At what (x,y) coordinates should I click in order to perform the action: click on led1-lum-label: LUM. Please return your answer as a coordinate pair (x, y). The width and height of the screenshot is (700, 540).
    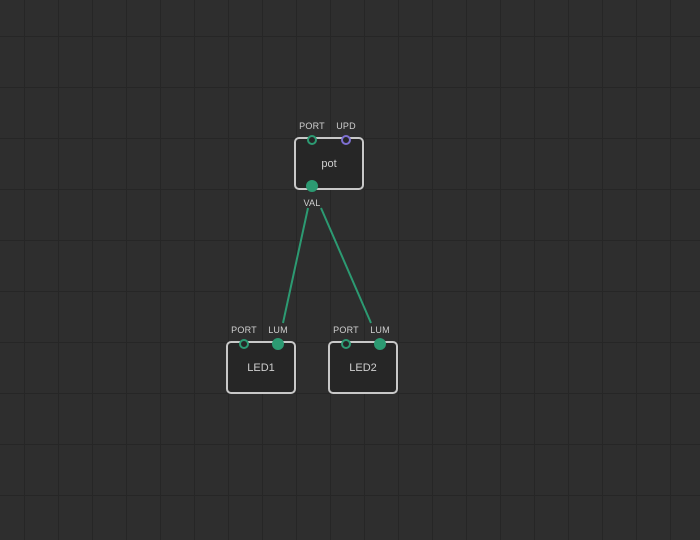
    Looking at the image, I should click on (278, 330).